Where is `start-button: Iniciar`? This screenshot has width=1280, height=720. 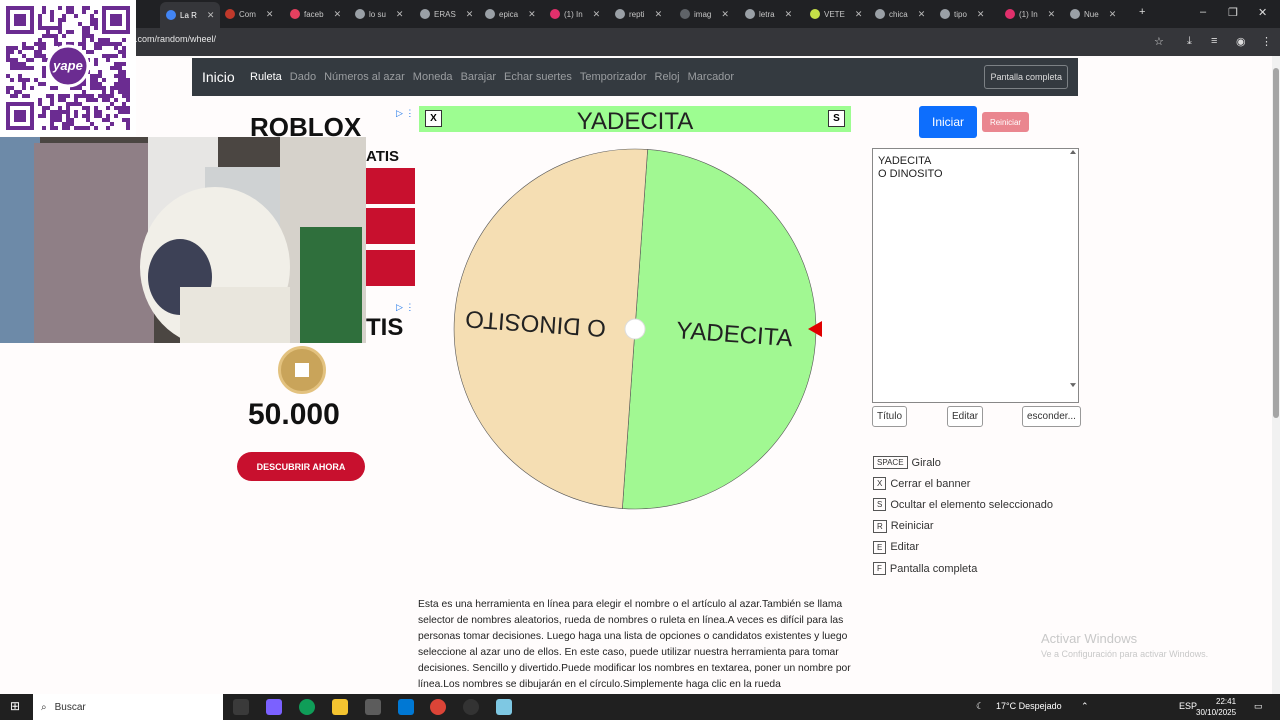 start-button: Iniciar is located at coordinates (948, 122).